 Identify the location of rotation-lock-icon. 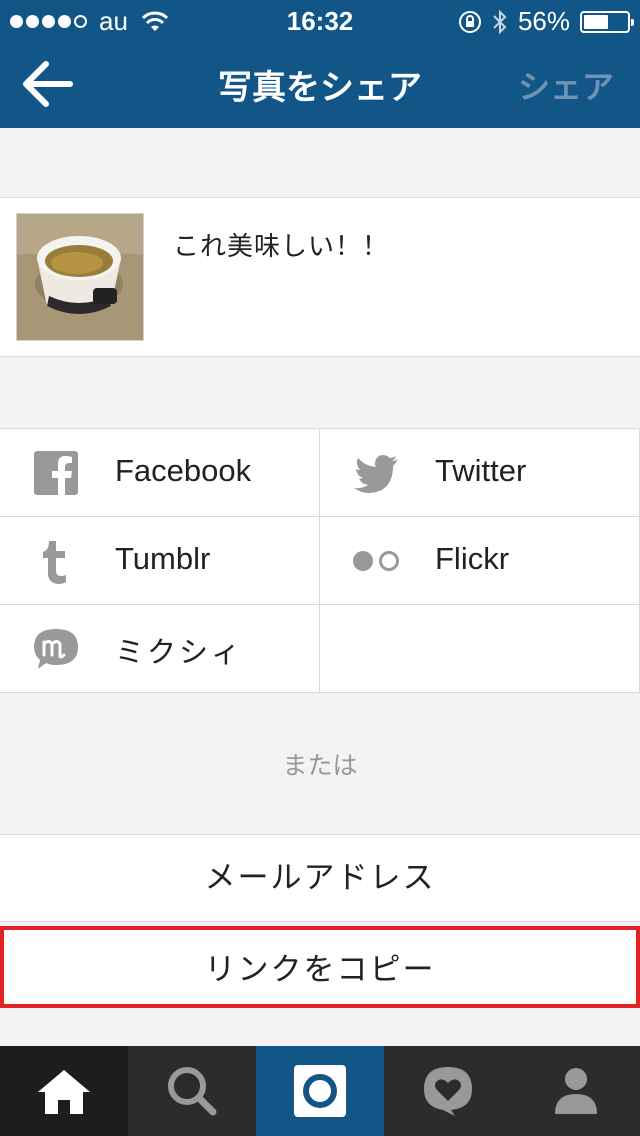
(469, 21).